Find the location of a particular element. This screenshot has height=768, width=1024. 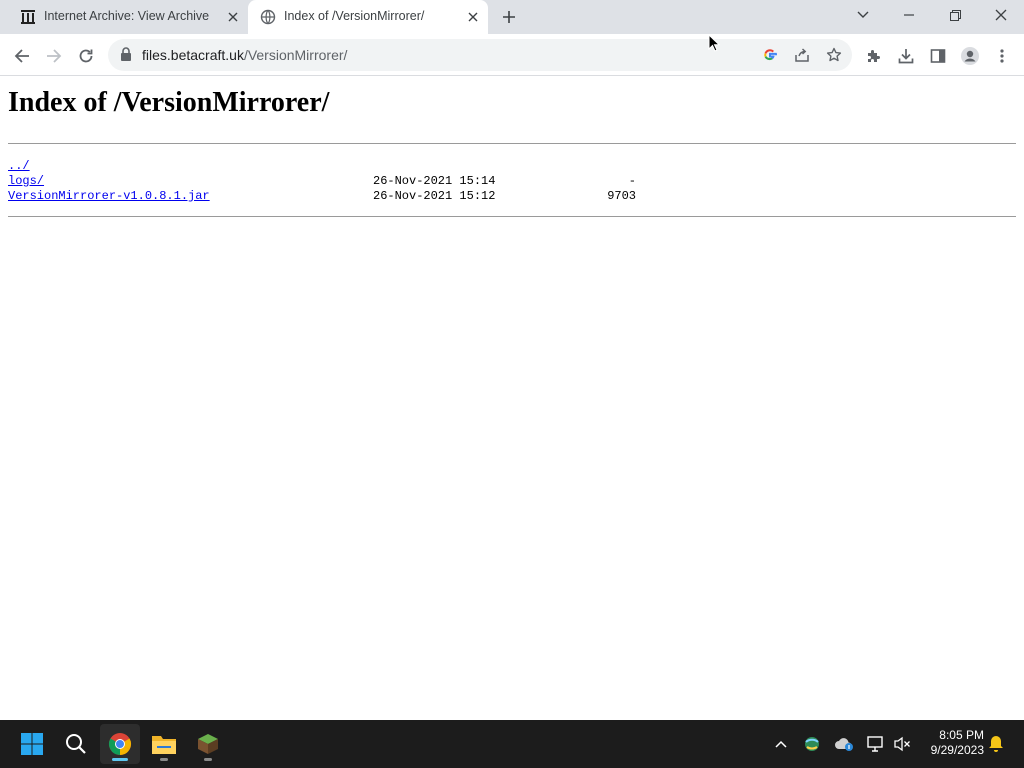

downloads-button is located at coordinates (906, 56).